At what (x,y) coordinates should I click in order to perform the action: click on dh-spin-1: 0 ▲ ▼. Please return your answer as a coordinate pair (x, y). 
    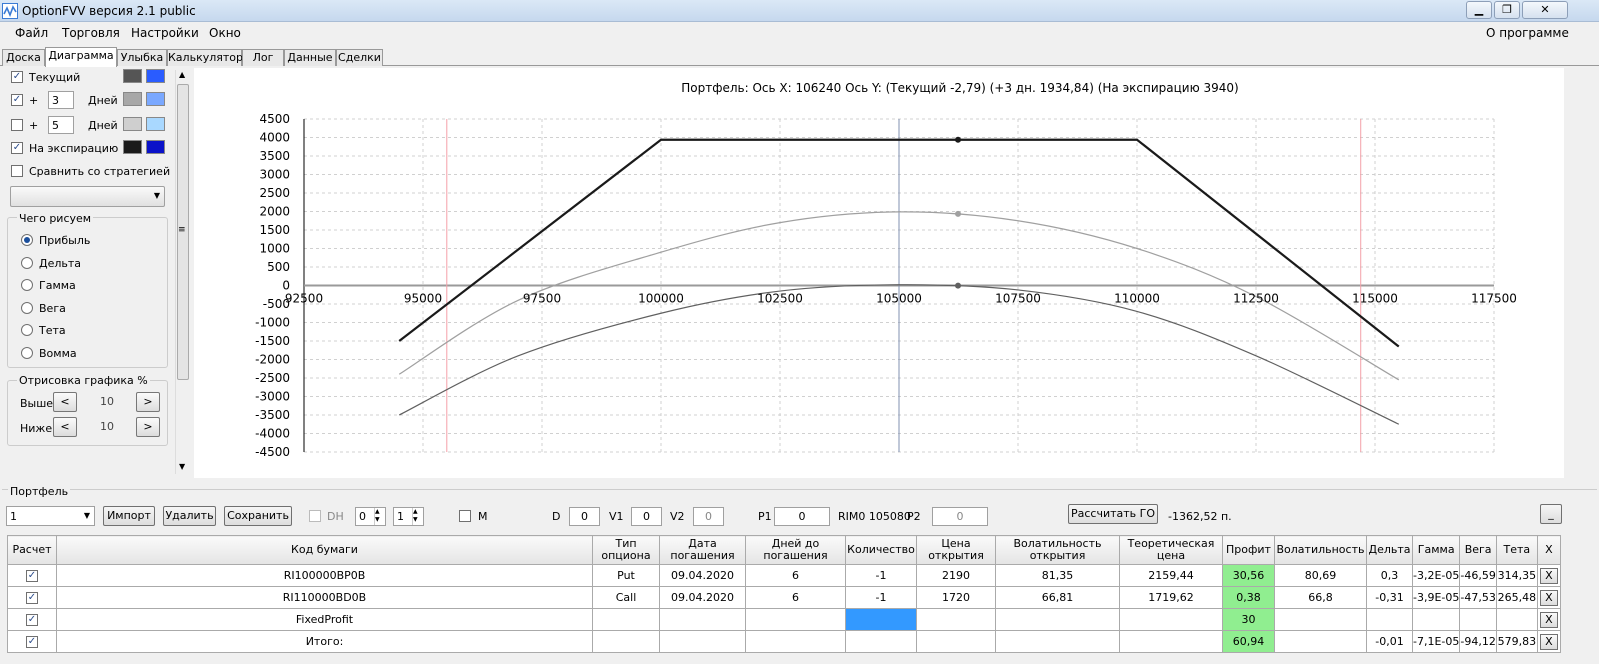
    Looking at the image, I should click on (370, 516).